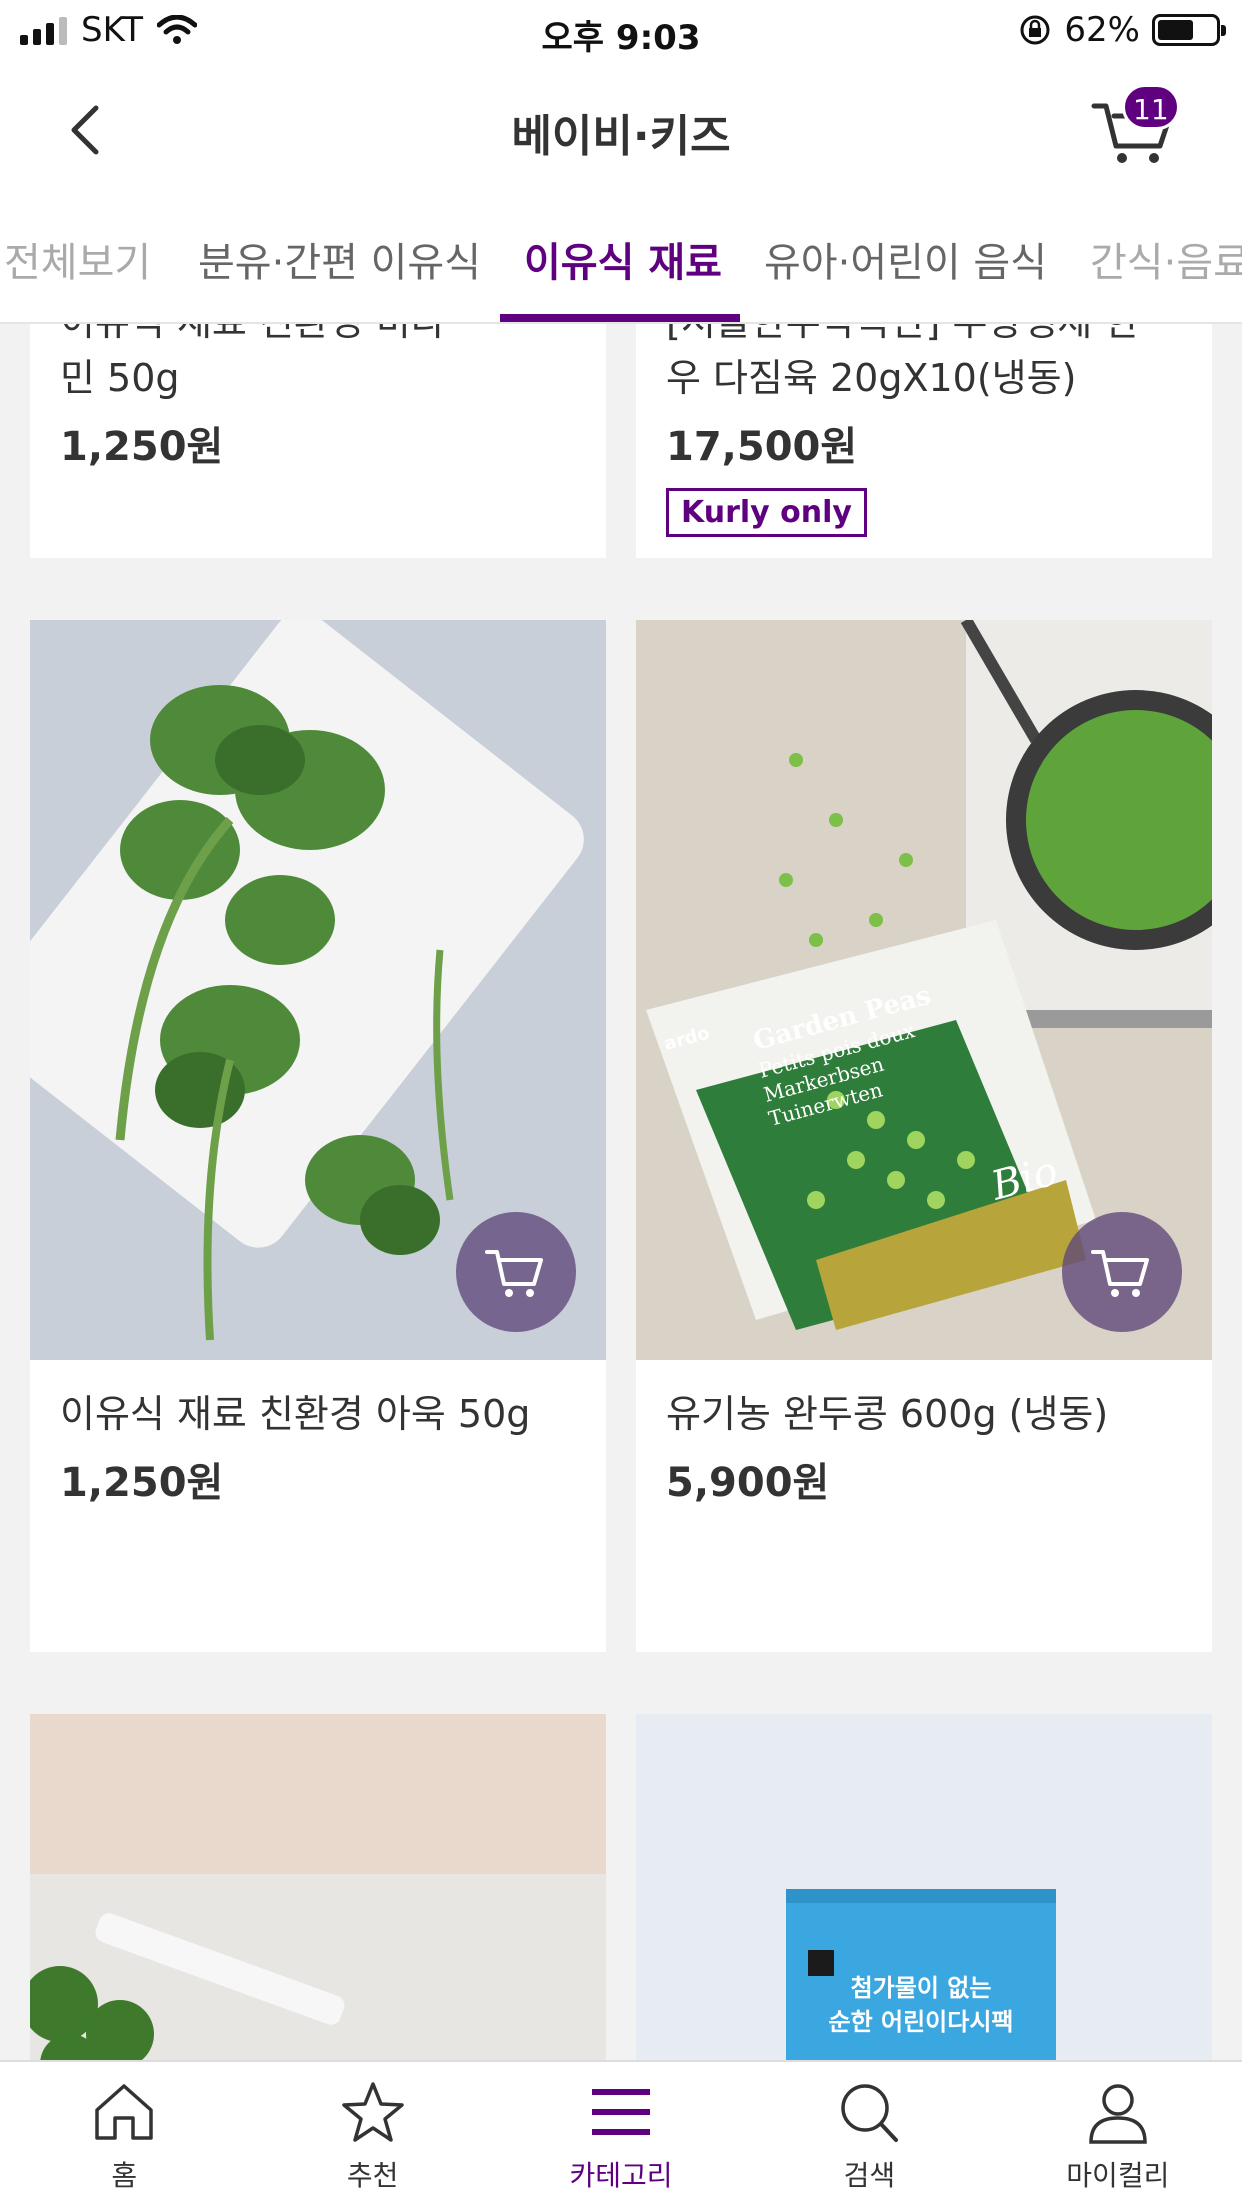 The image size is (1242, 2208). I want to click on product-card: 첨가물이 없는 순한 어린이다시팩, so click(924, 1887).